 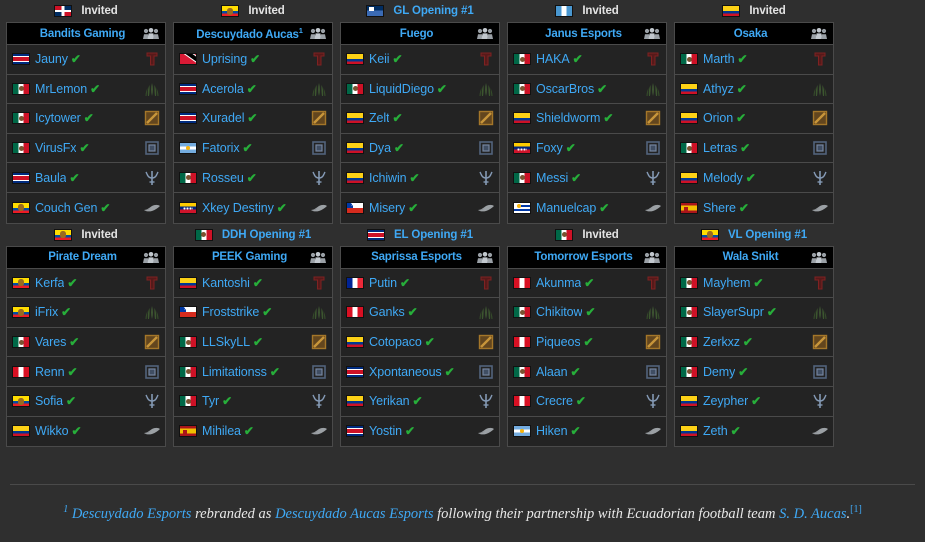 I want to click on footnote-link-descuydado-esports: Descuydado Esports, so click(x=132, y=514).